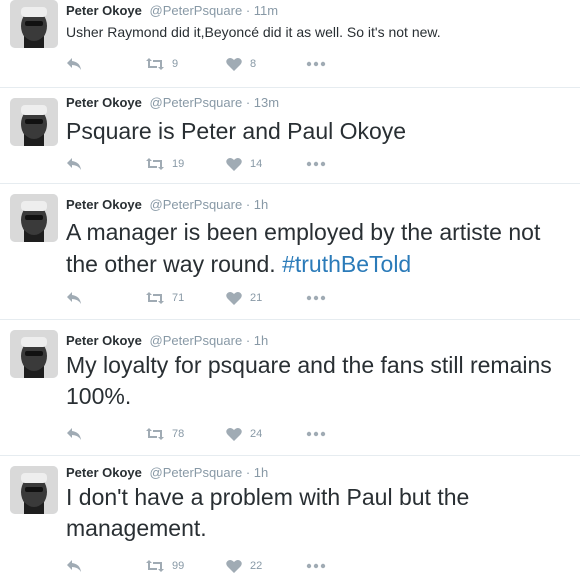 This screenshot has height=584, width=580. Describe the element at coordinates (266, 434) in the screenshot. I see `like-button: 24` at that location.